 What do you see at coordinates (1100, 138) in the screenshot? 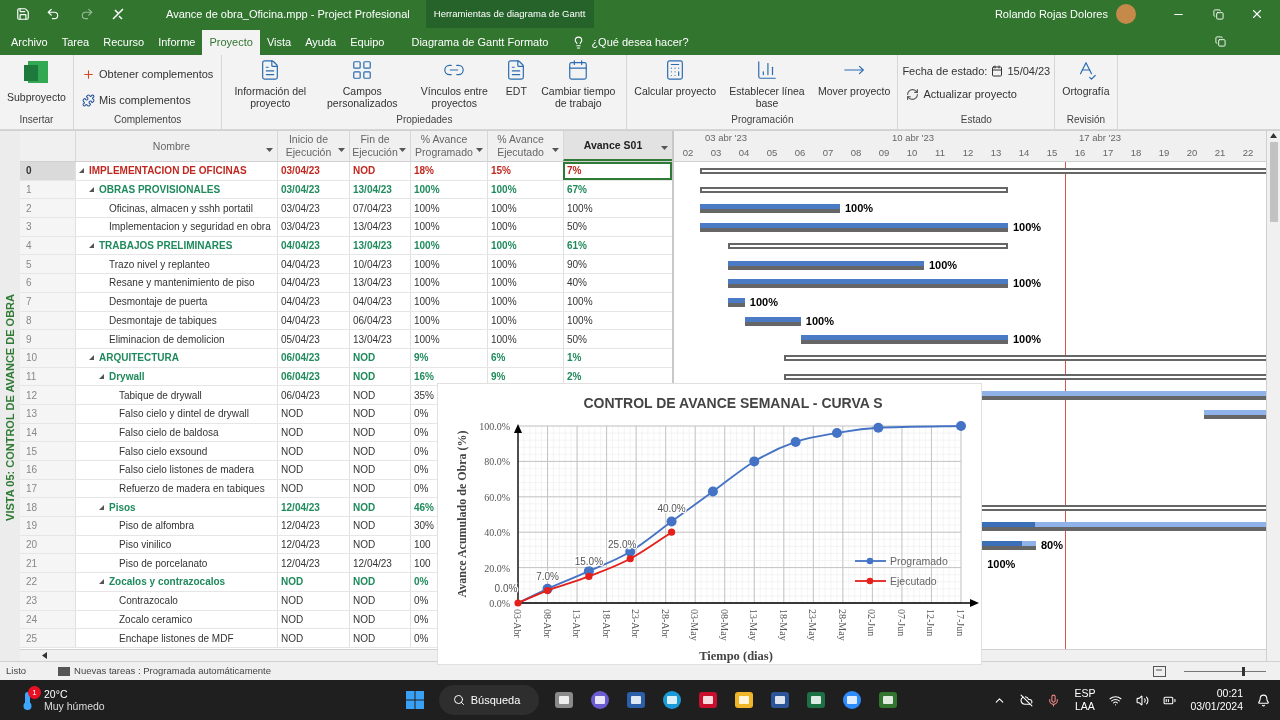
I see `week-label: 17 abr '23` at bounding box center [1100, 138].